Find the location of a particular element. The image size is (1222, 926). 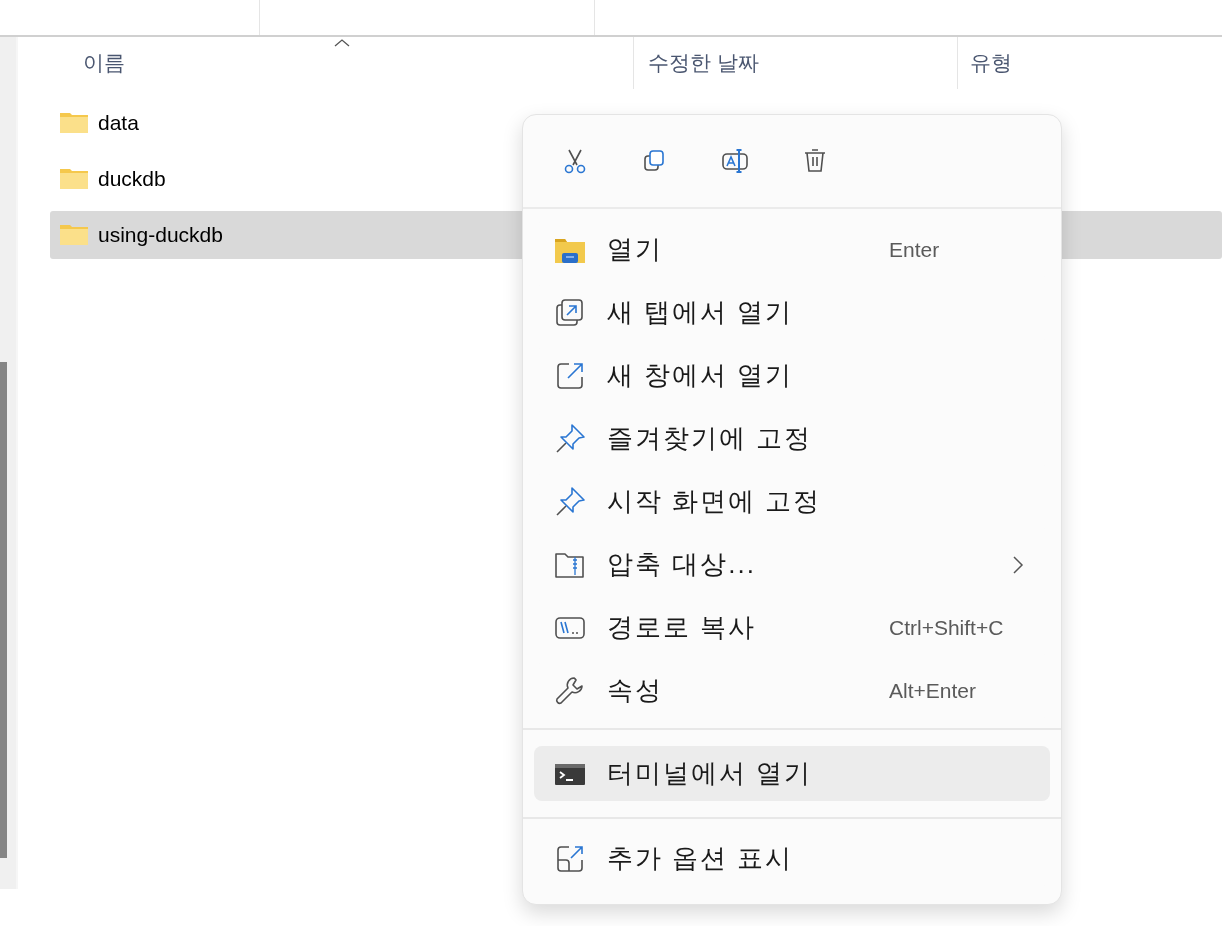

menu-label: 속성 is located at coordinates (635, 690).